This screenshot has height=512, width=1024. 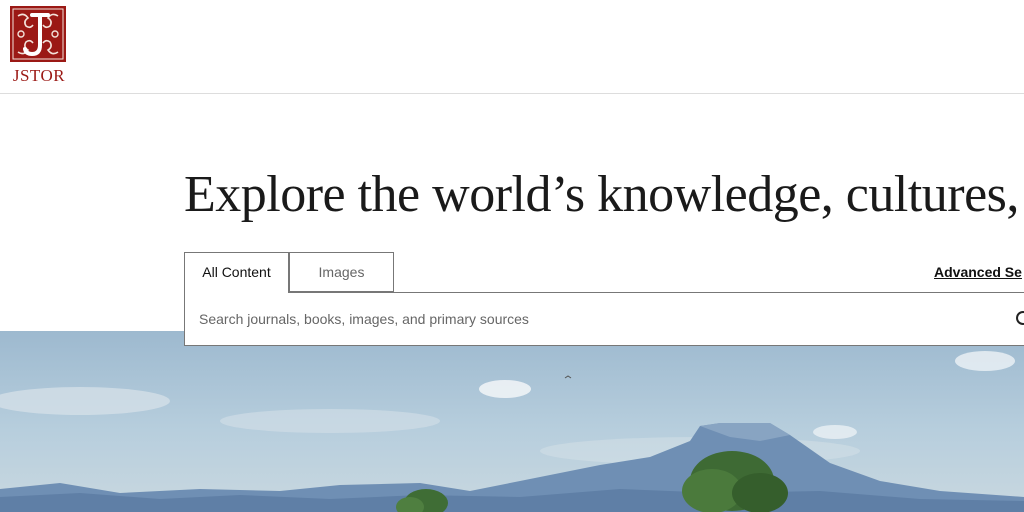 I want to click on tab-images: Images, so click(x=341, y=272).